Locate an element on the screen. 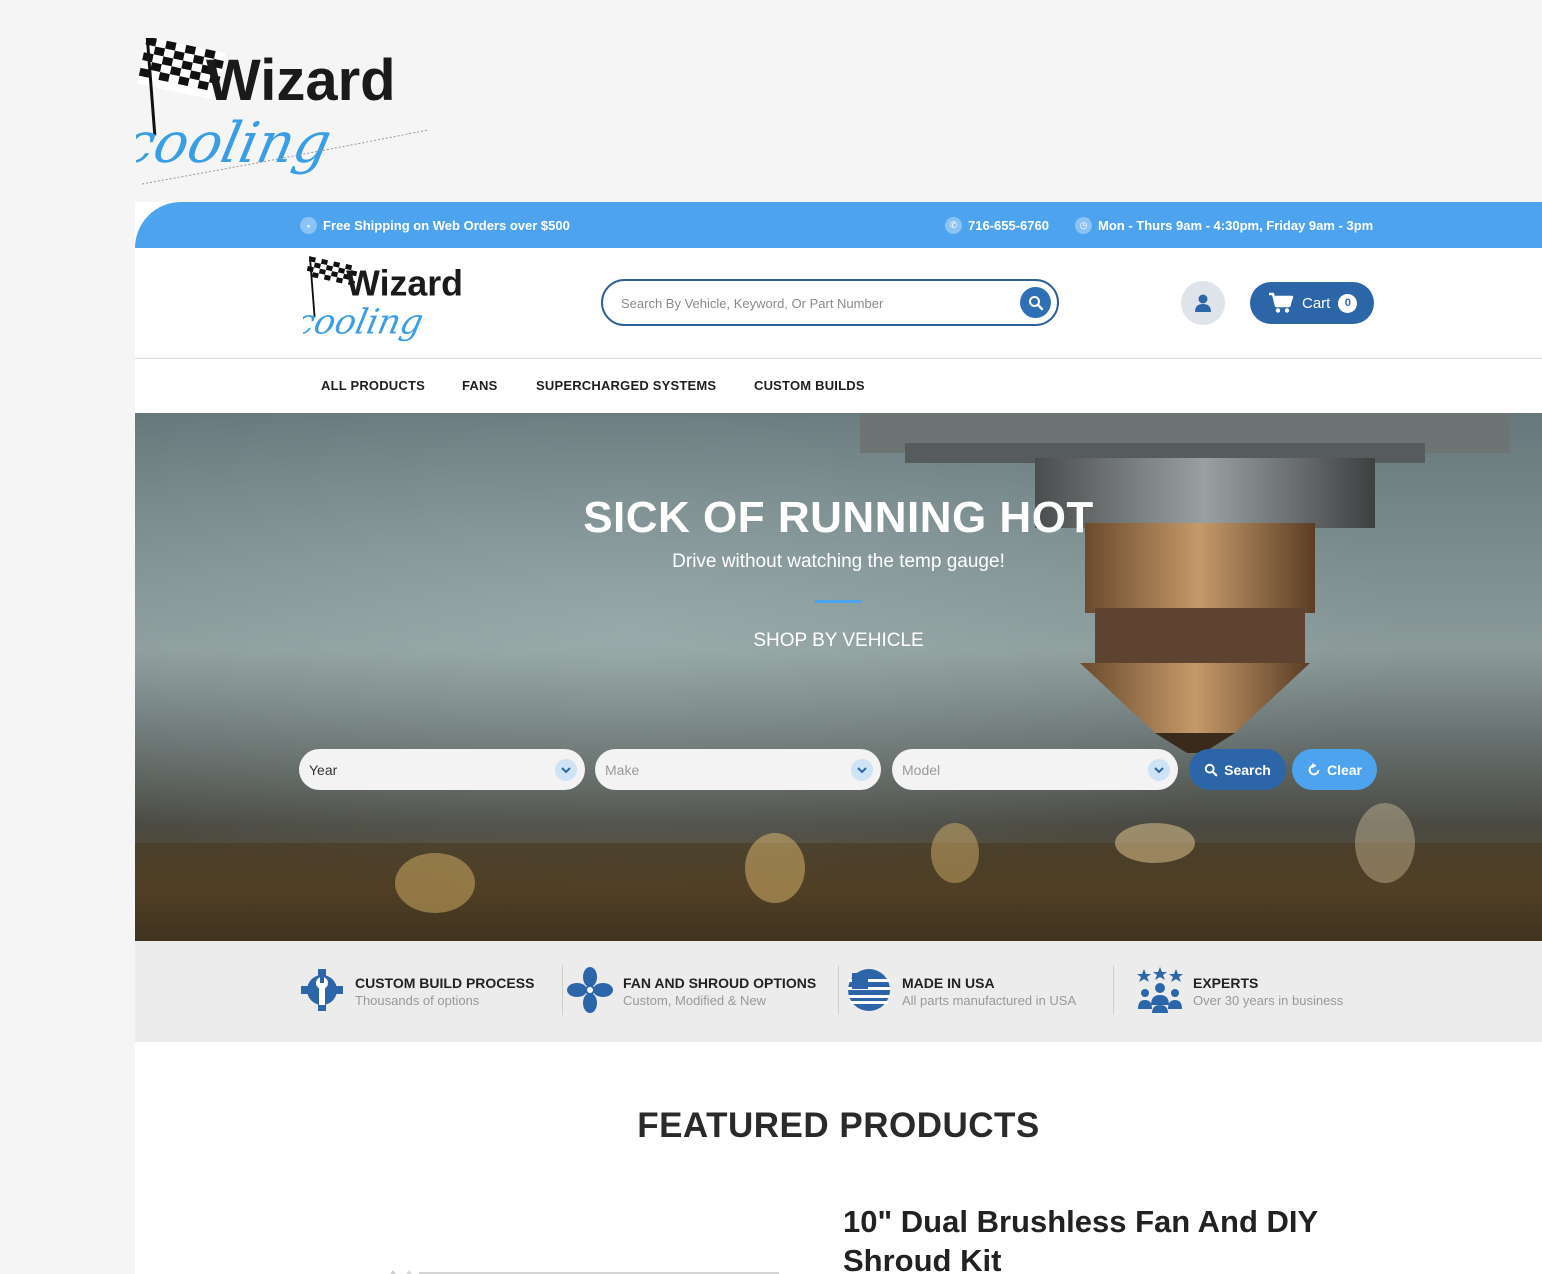 The image size is (1542, 1274). phone-link: ✆ 716-655-6760 is located at coordinates (997, 225).